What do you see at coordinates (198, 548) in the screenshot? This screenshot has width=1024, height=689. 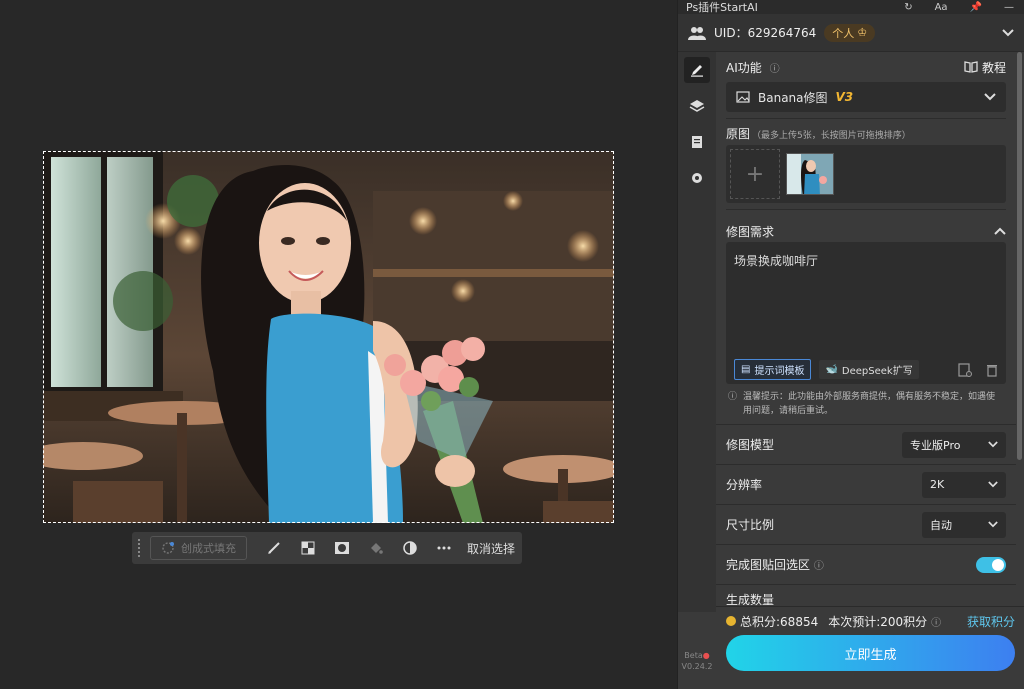 I see `generative-fill-button: 创成式填充` at bounding box center [198, 548].